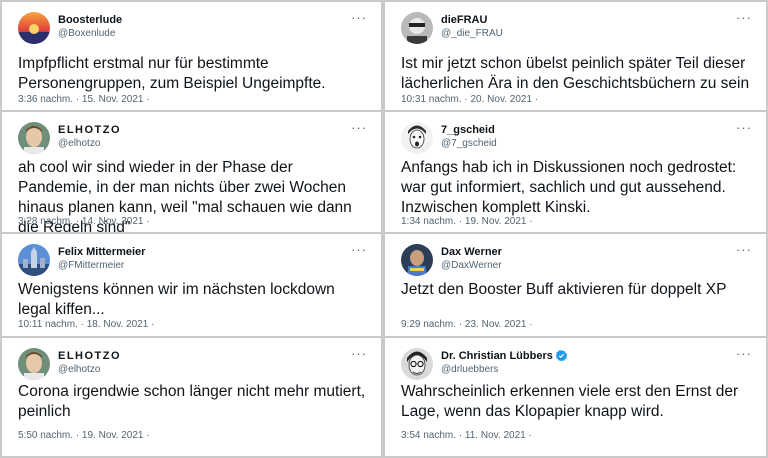 This screenshot has height=458, width=768. What do you see at coordinates (561, 355) in the screenshot?
I see `verified-badge-icon` at bounding box center [561, 355].